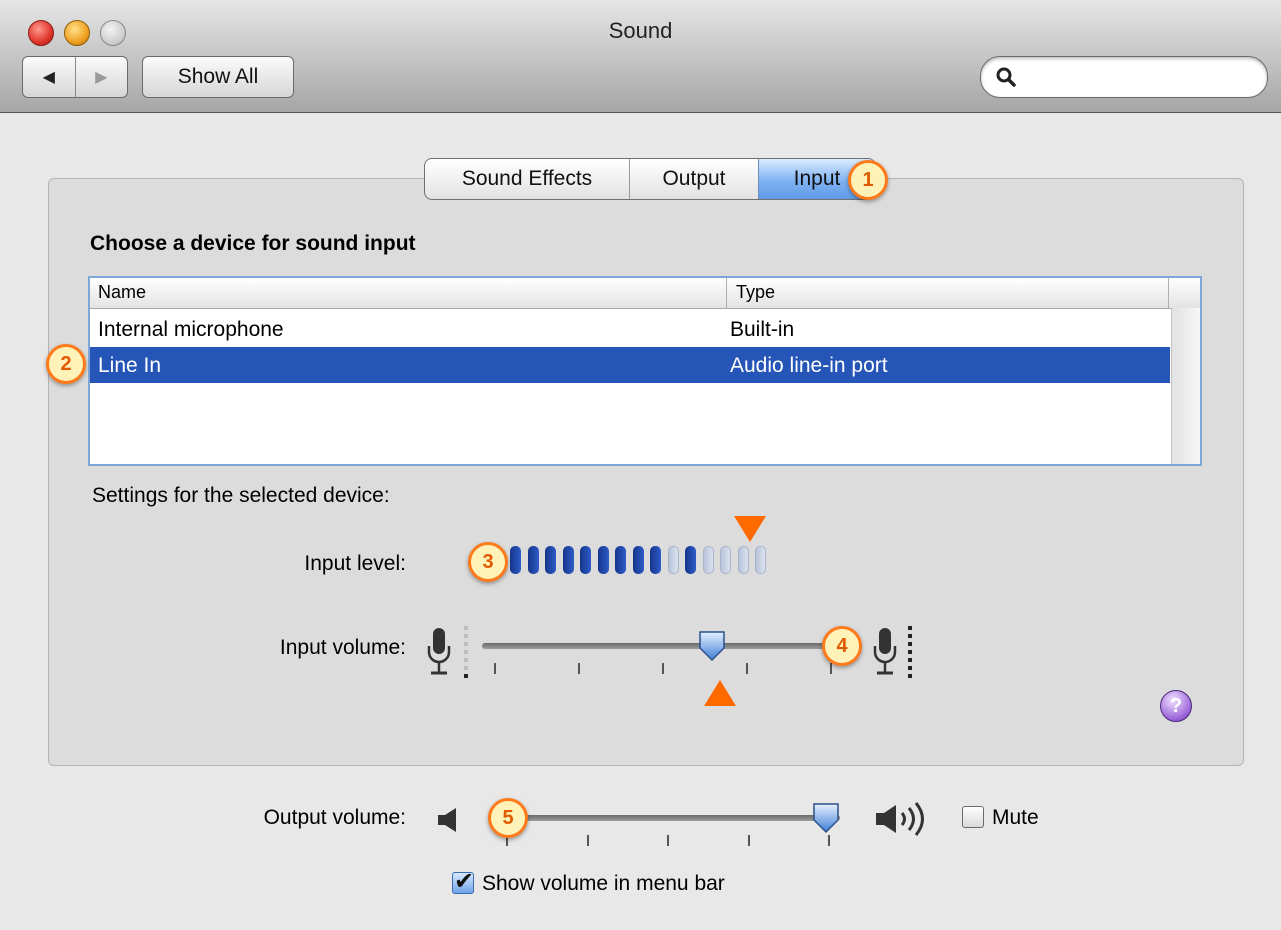 The image size is (1281, 930). What do you see at coordinates (603, 883) in the screenshot?
I see `show-volume-label: Show volume in menu bar` at bounding box center [603, 883].